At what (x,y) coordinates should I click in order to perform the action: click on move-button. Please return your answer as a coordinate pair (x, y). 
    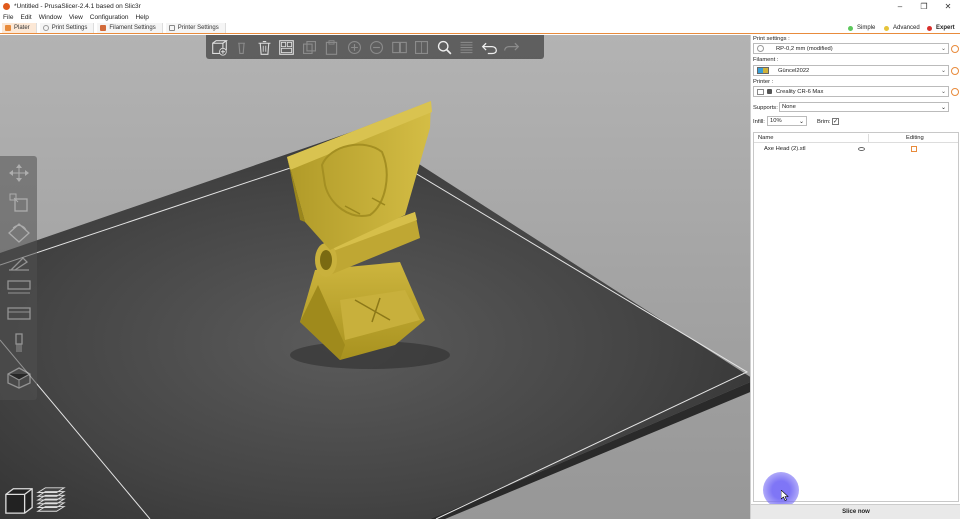
    Looking at the image, I should click on (18, 173).